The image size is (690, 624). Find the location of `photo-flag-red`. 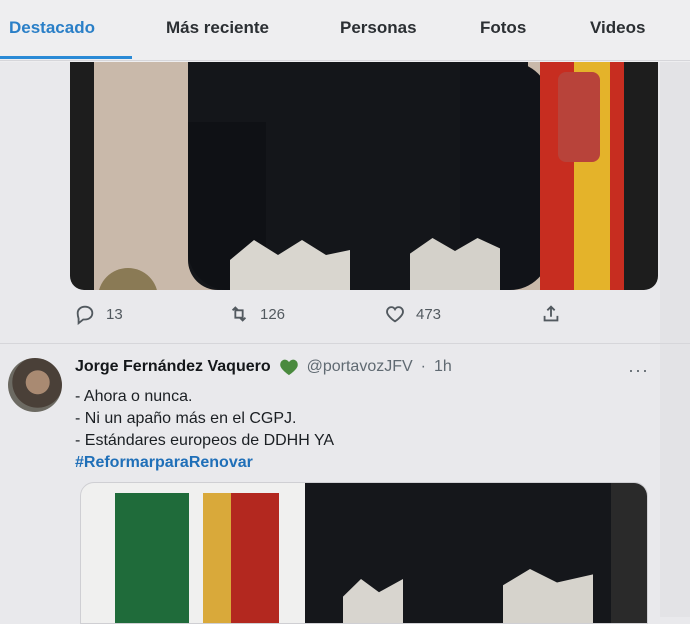

photo-flag-red is located at coordinates (255, 558).